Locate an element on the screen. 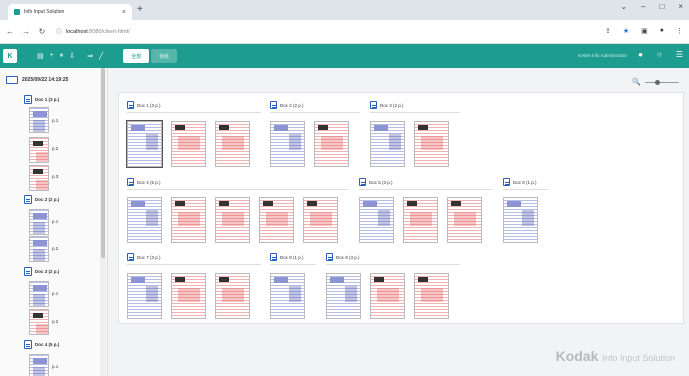 The width and height of the screenshot is (689, 376). doc-header: Doc 1 (3 p.) is located at coordinates (144, 105).